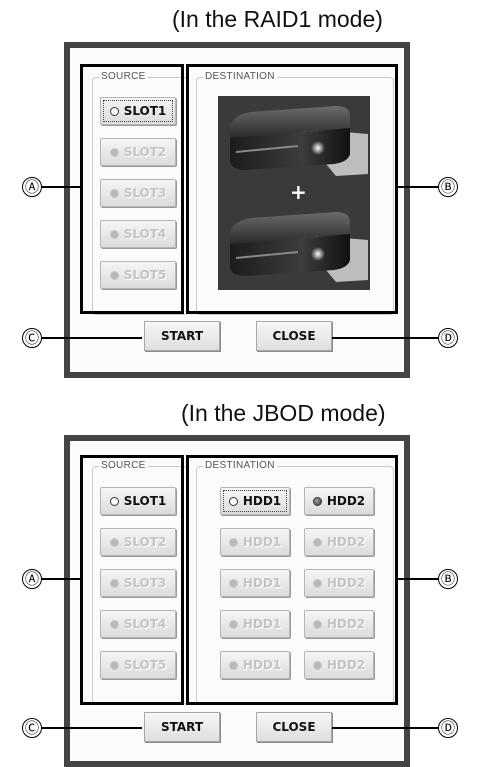 The height and width of the screenshot is (767, 479). I want to click on jbod-row3-hdd2-button: HDD2, so click(339, 583).